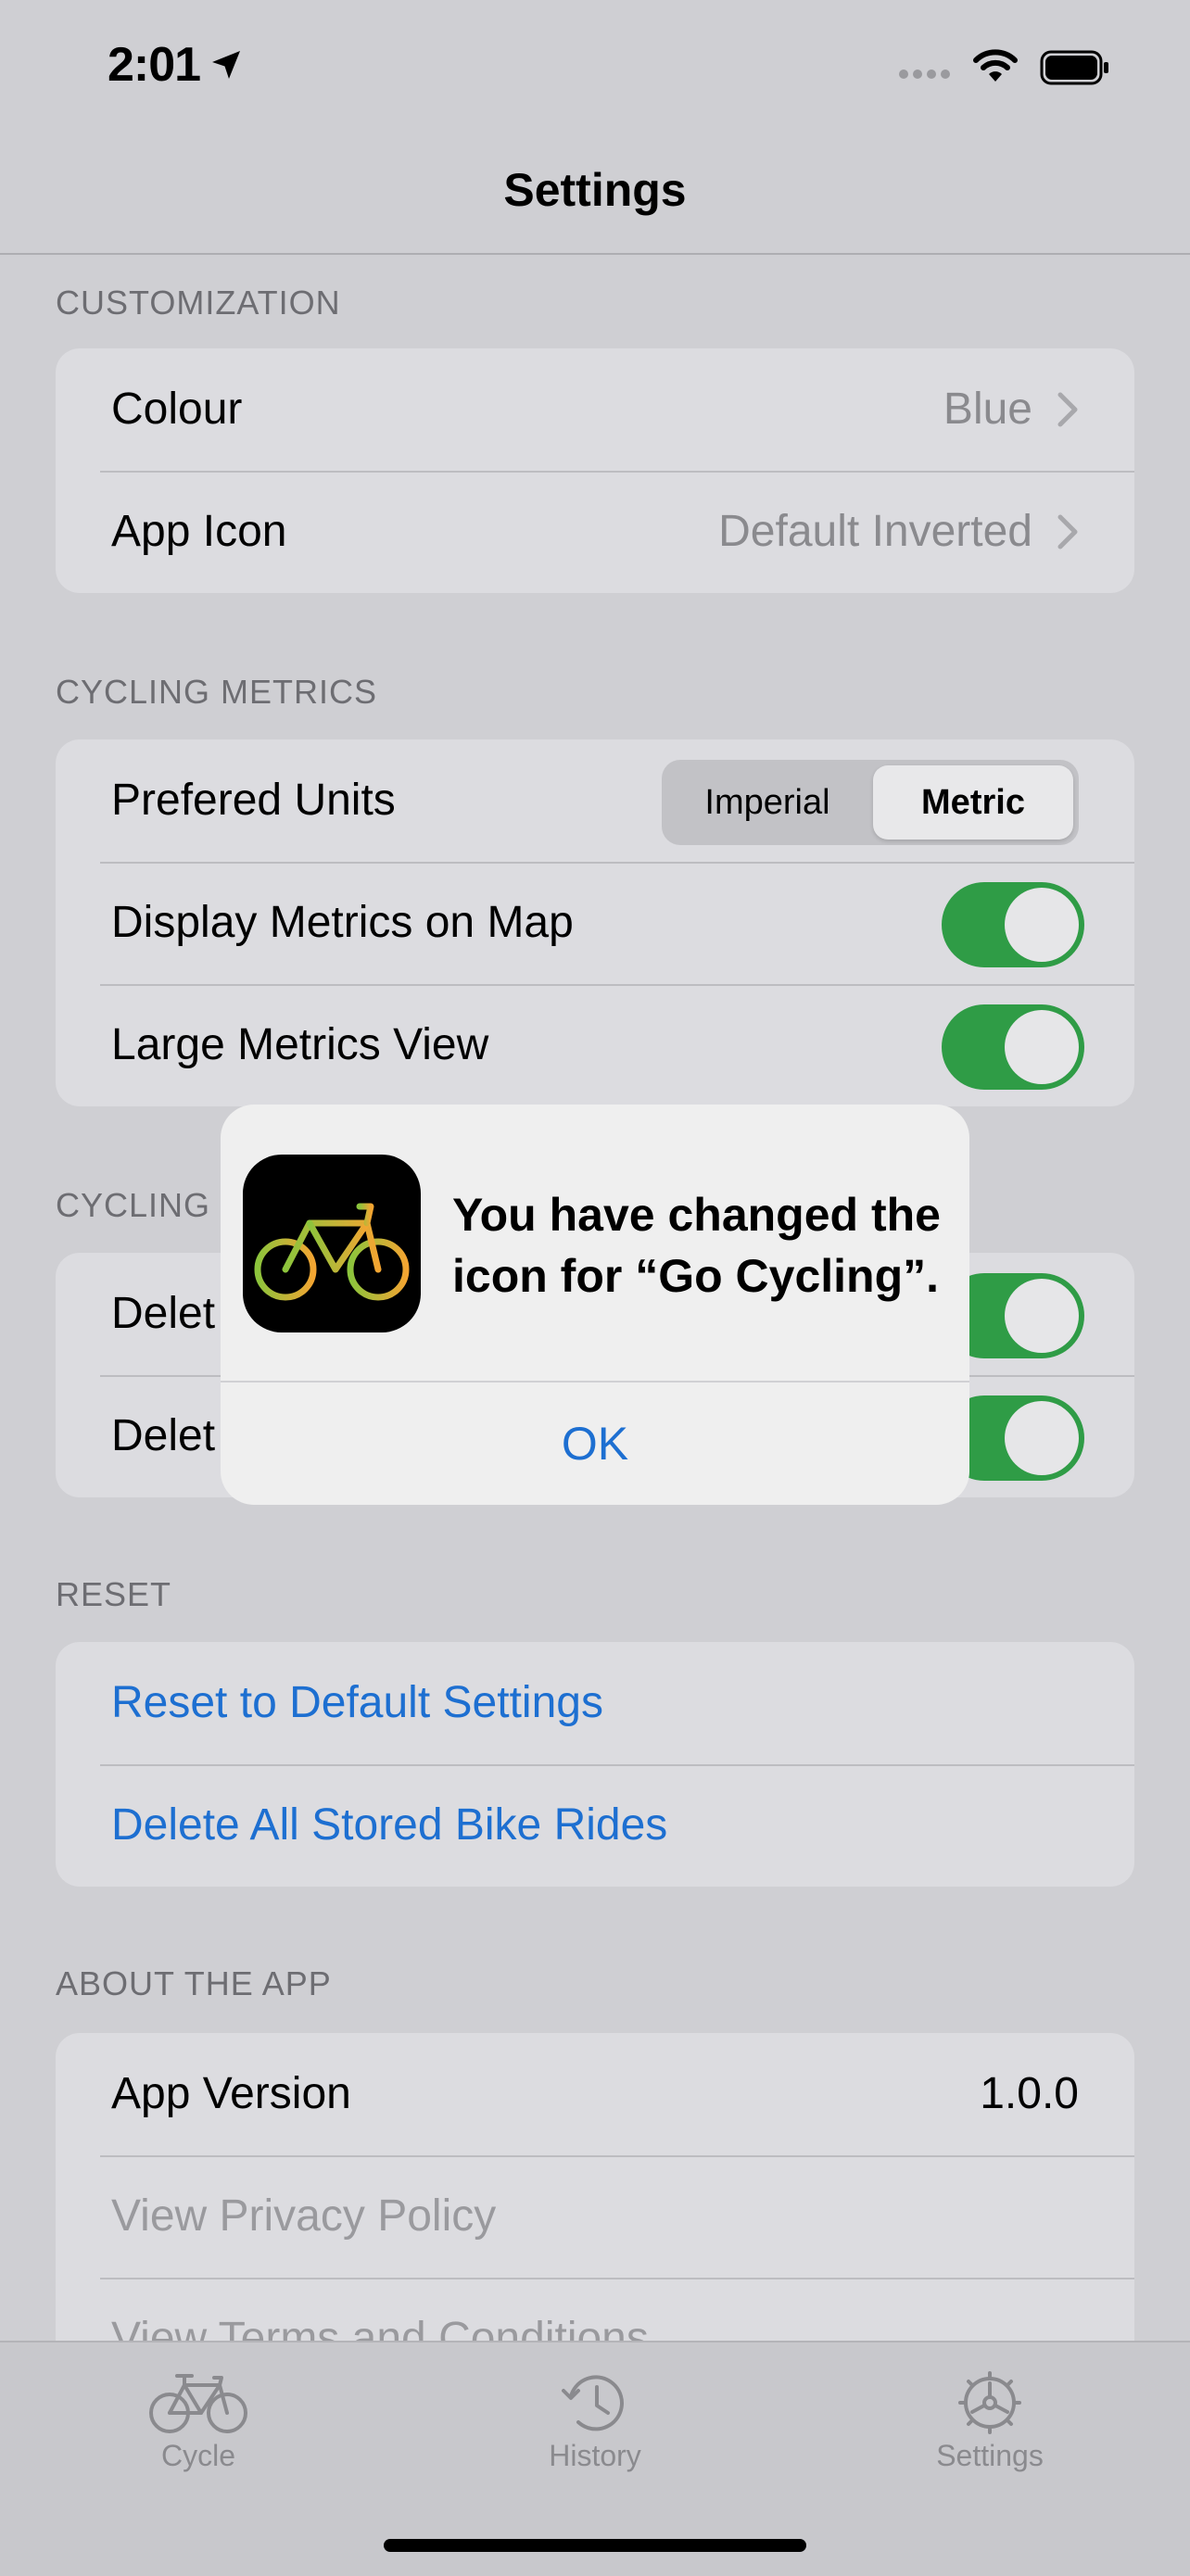 Image resolution: width=1190 pixels, height=2576 pixels. Describe the element at coordinates (133, 1205) in the screenshot. I see `section-header-cycling: CYCLING` at that location.